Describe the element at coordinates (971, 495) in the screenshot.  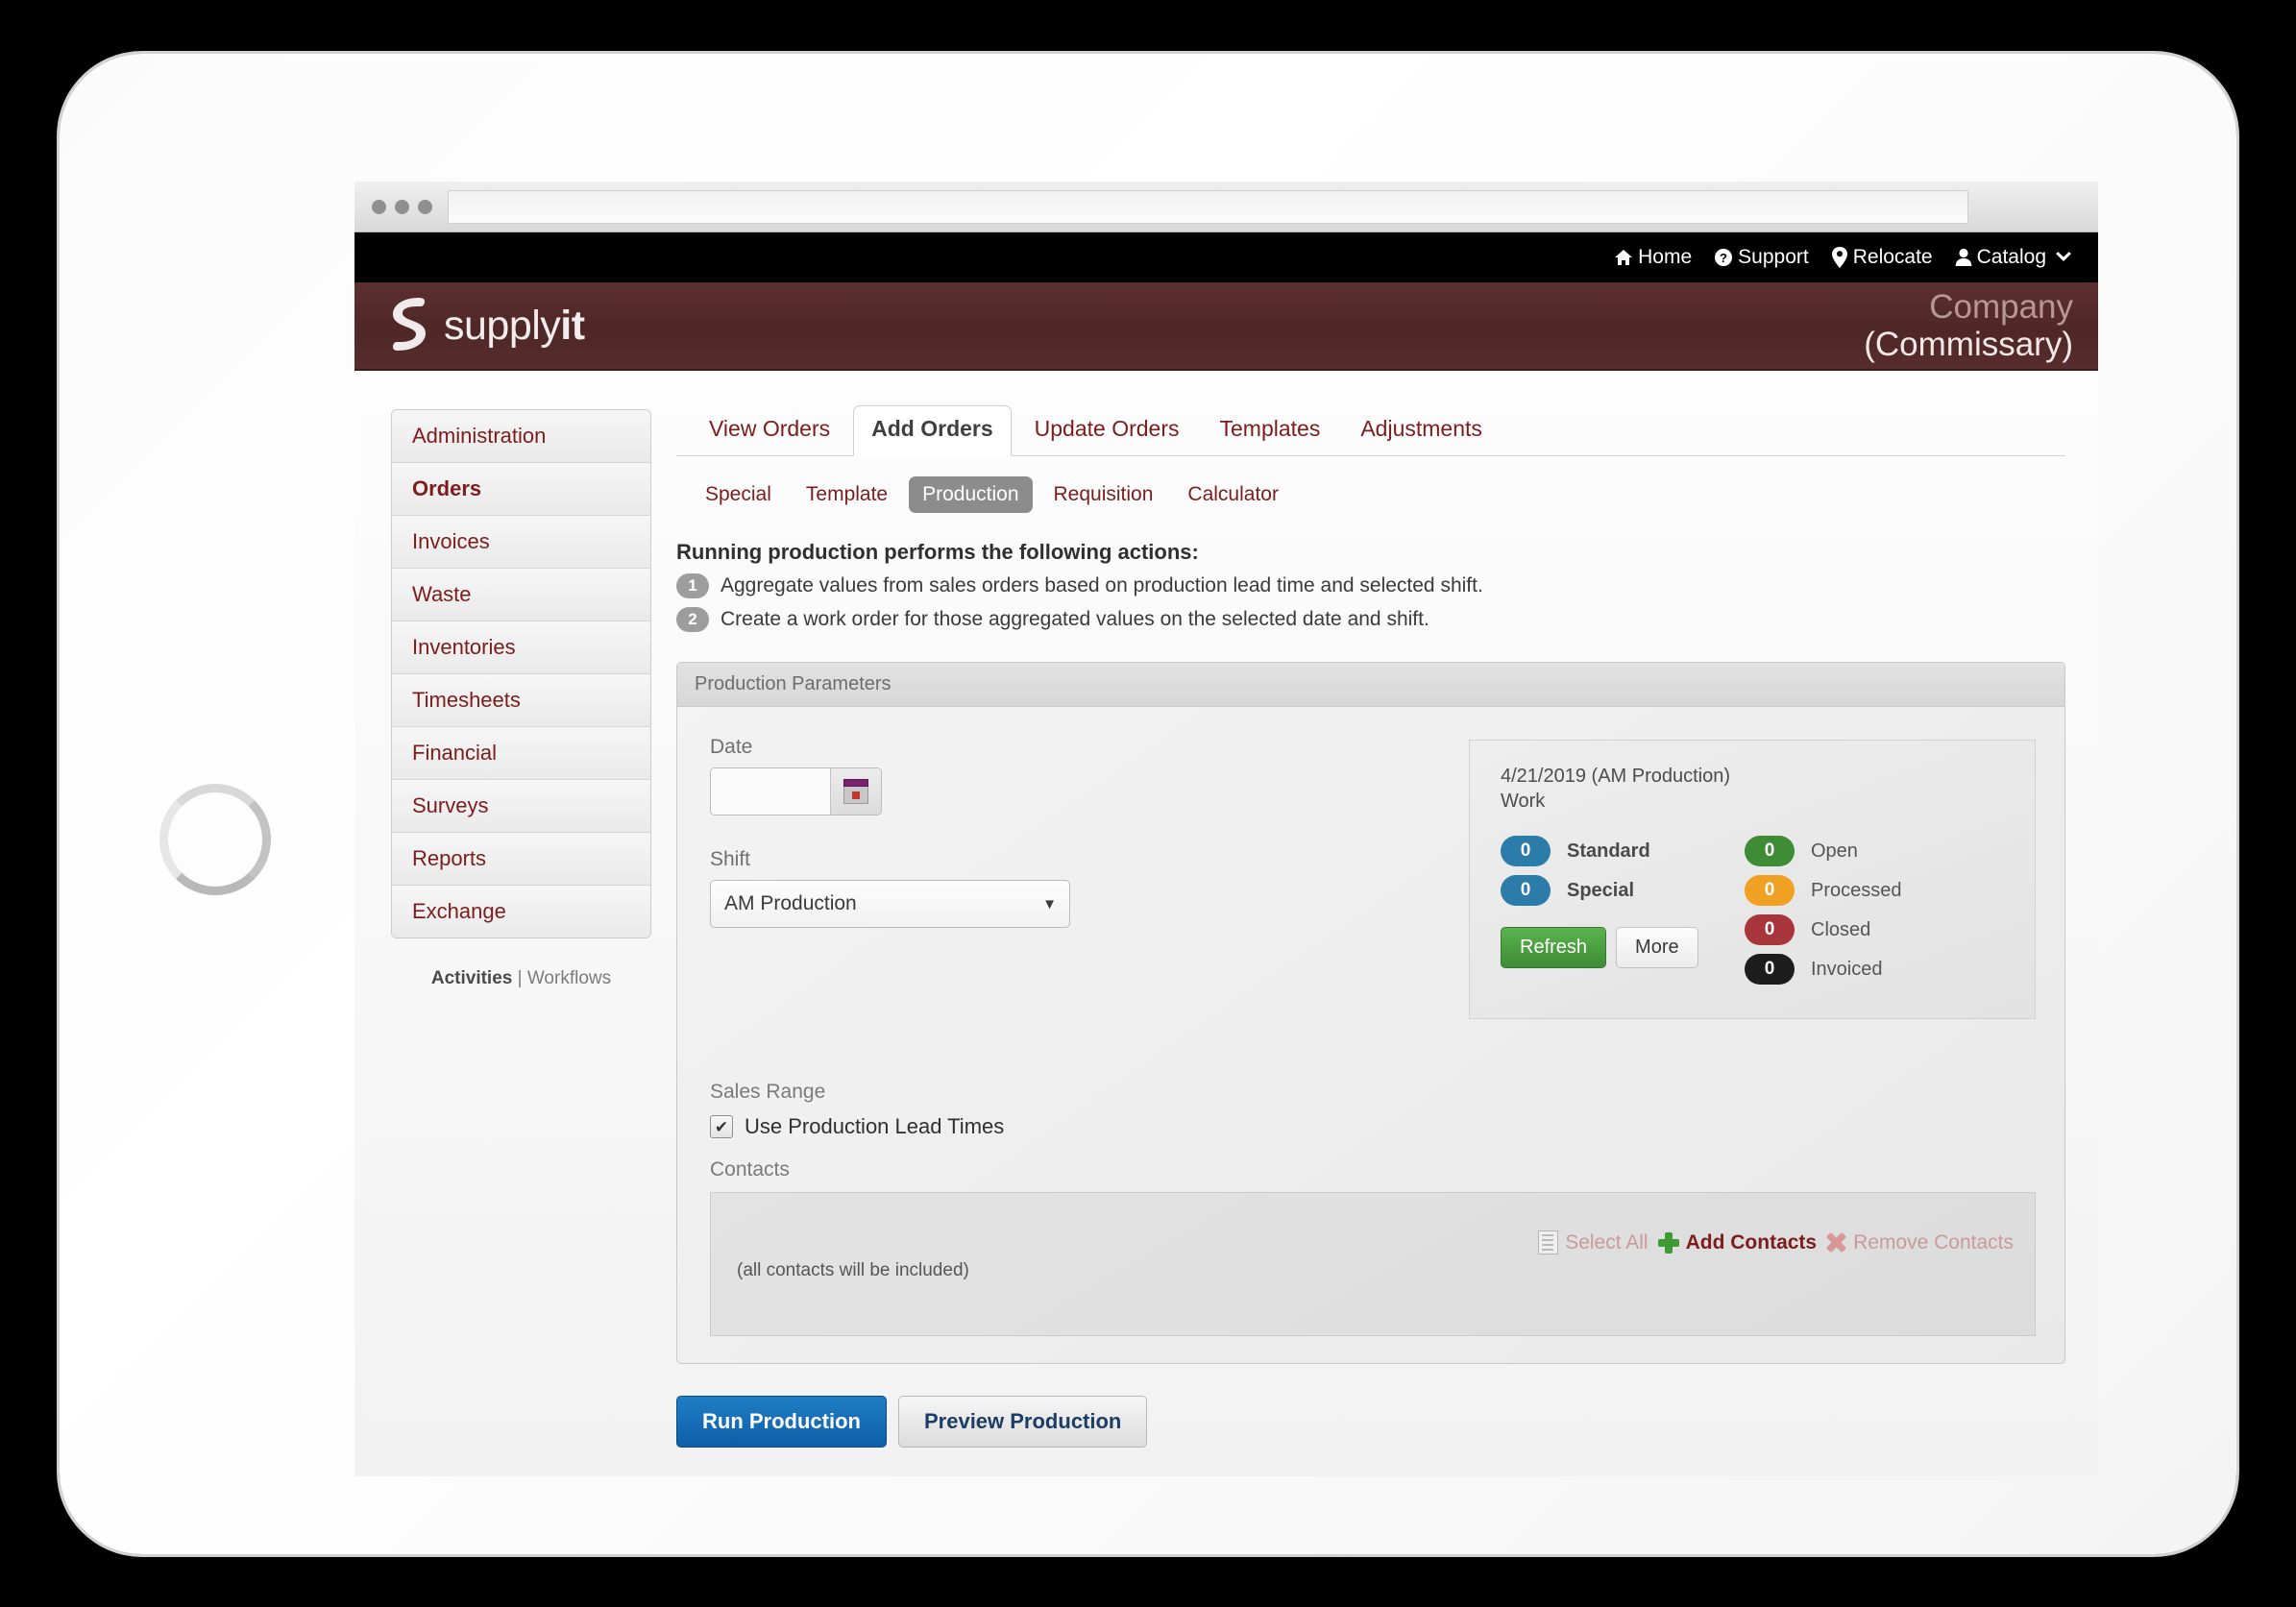
I see `subtab-production: Production` at that location.